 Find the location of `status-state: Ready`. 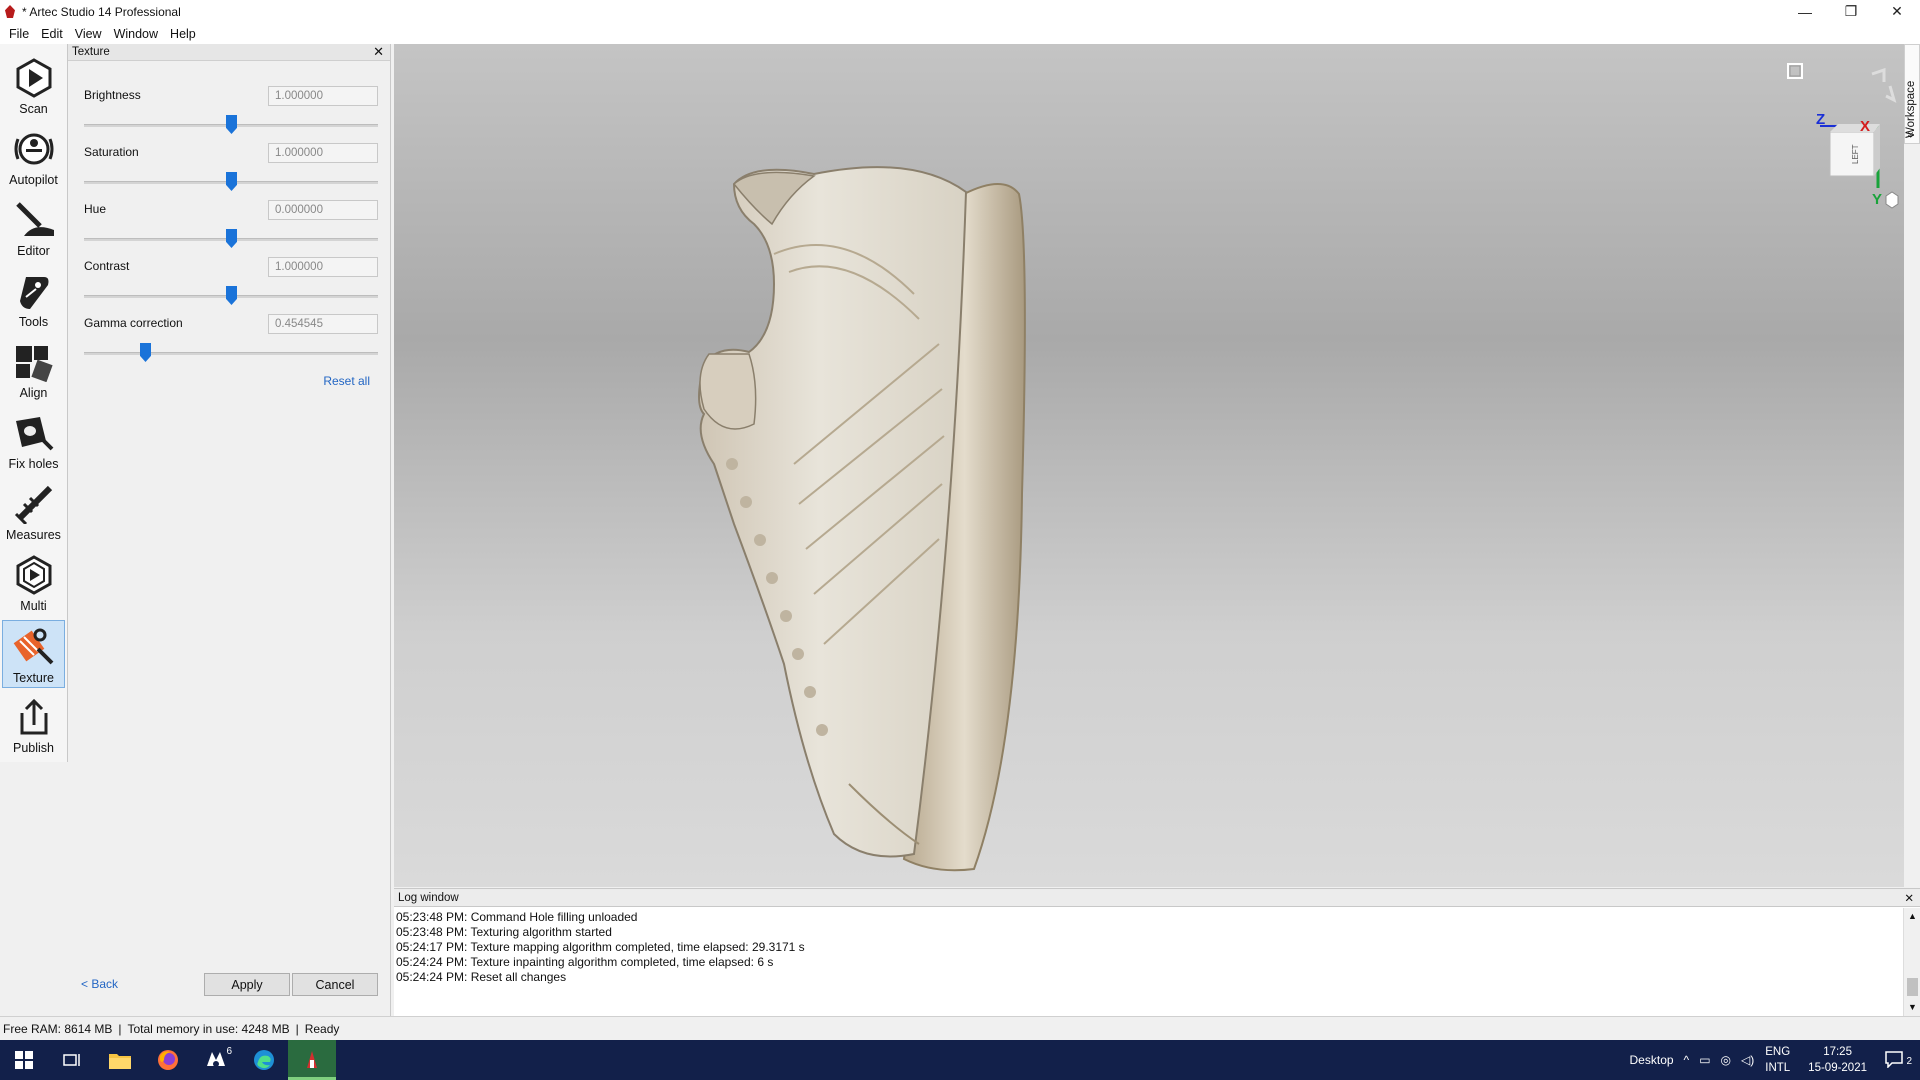

status-state: Ready is located at coordinates (322, 1028).